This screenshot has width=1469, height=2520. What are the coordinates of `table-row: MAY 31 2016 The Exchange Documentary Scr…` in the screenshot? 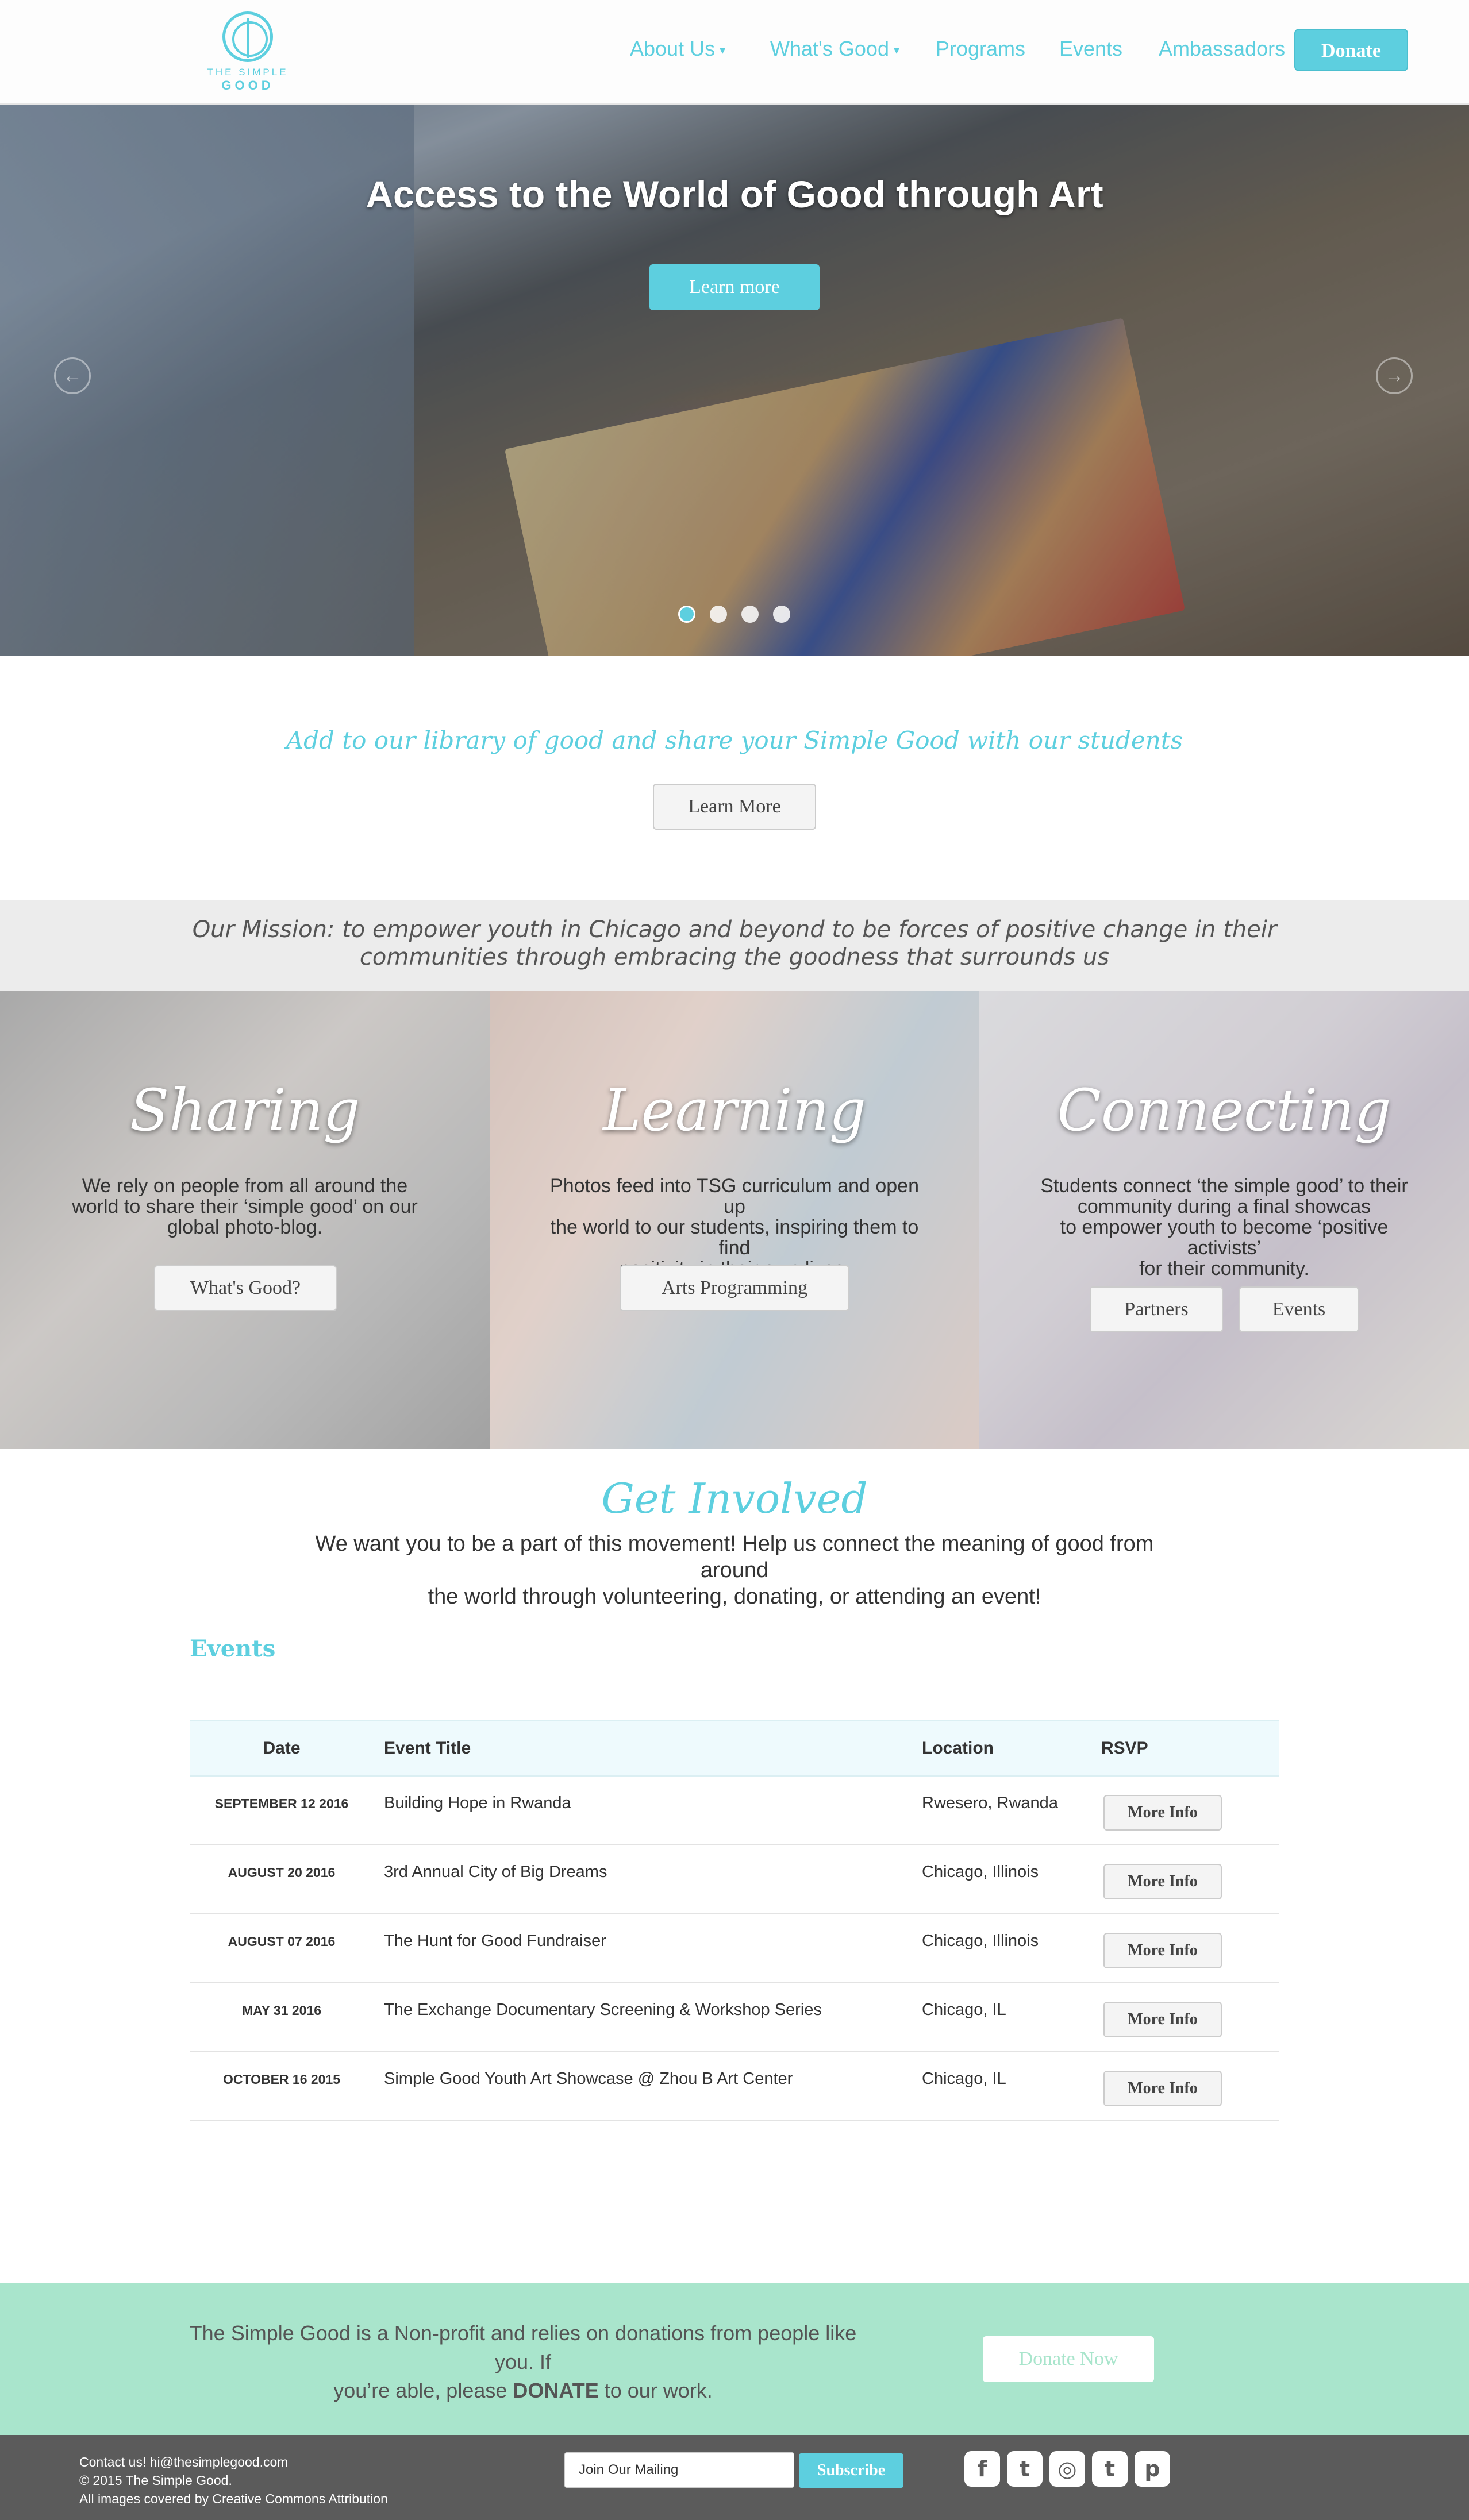 It's located at (734, 2018).